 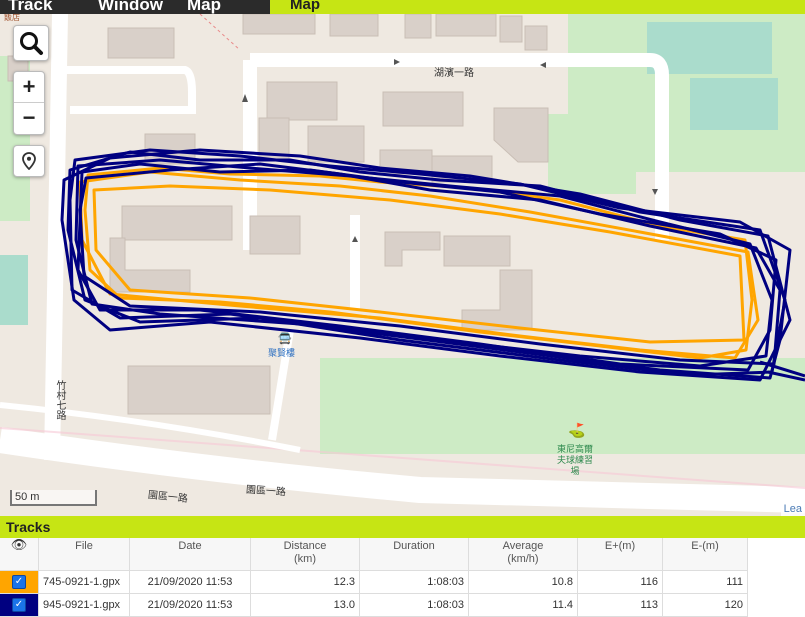 I want to click on col-eplus: E+(m), so click(x=620, y=554).